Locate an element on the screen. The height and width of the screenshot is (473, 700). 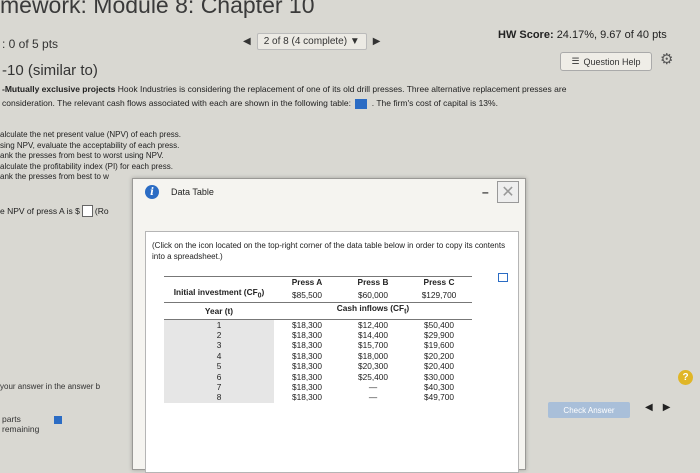
table-row: 8 $18,300 — $49,700 is located at coordinates (318, 397).